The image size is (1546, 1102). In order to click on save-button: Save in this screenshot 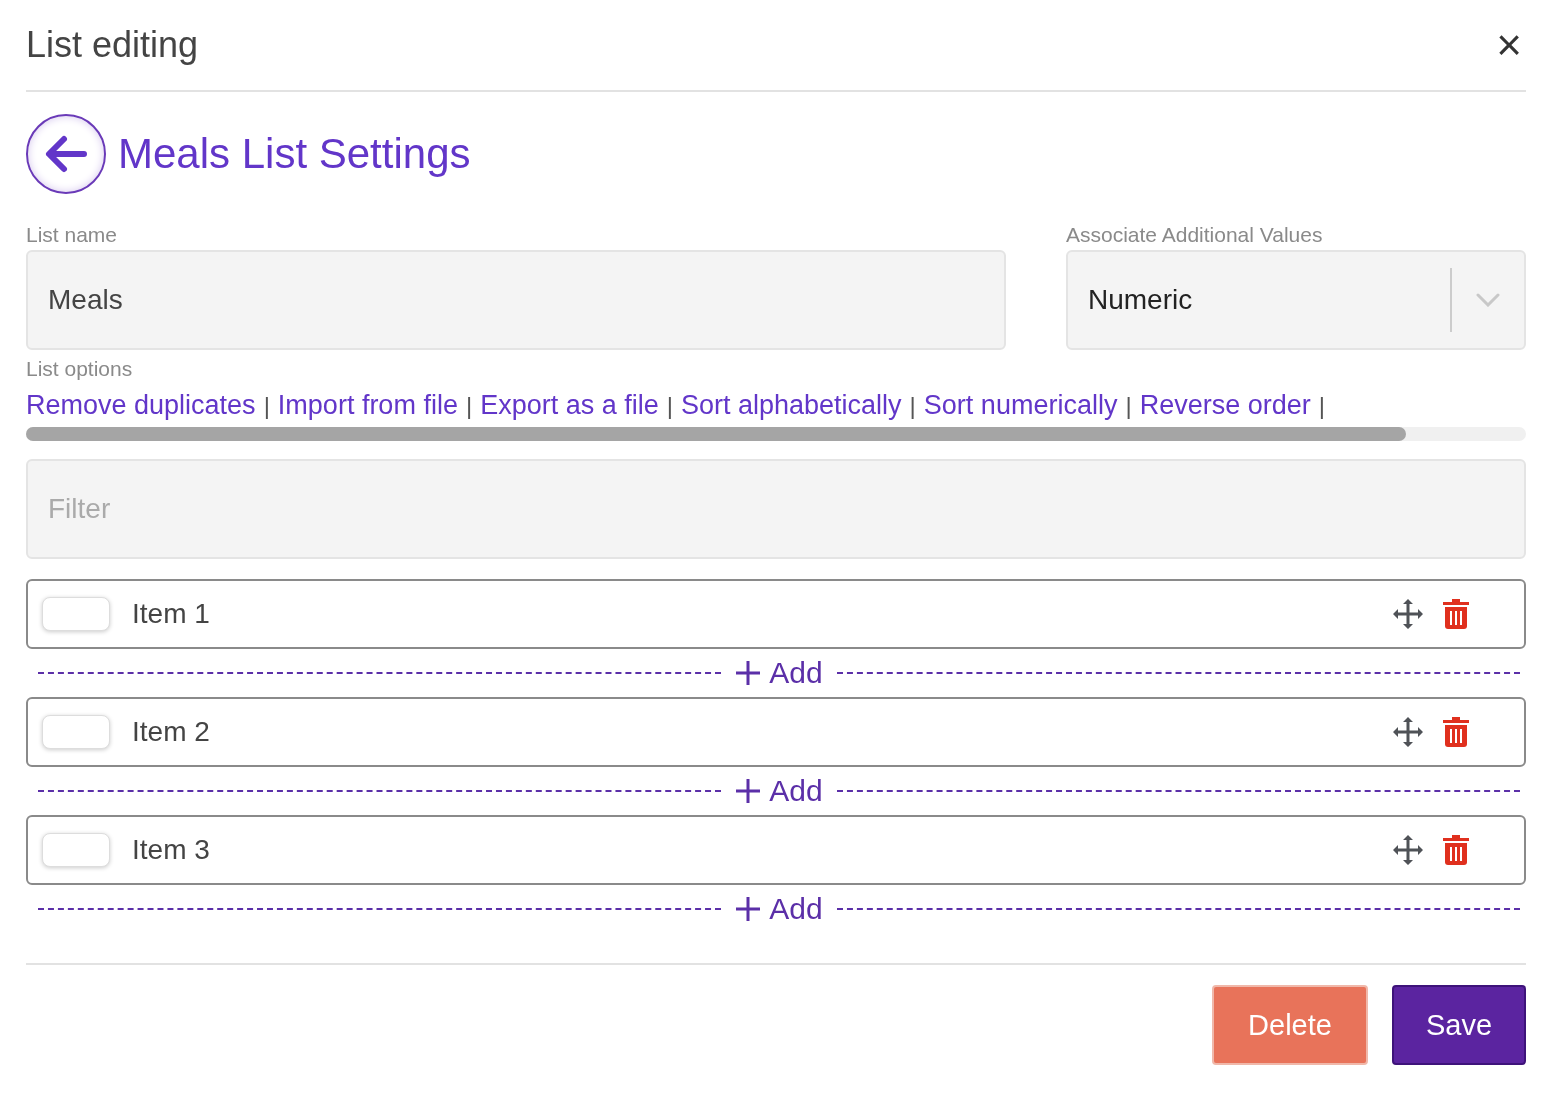, I will do `click(1459, 1025)`.